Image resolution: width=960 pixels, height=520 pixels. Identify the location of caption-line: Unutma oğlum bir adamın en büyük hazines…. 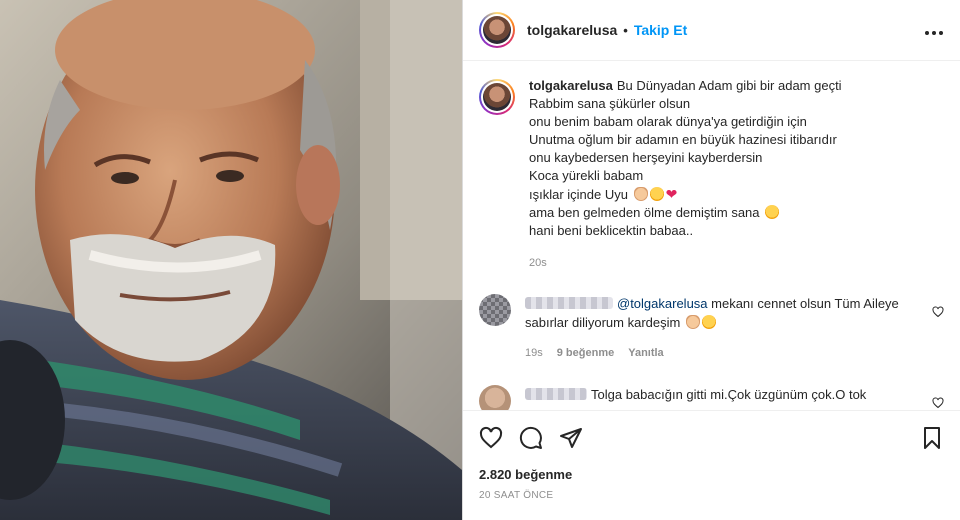
(683, 139).